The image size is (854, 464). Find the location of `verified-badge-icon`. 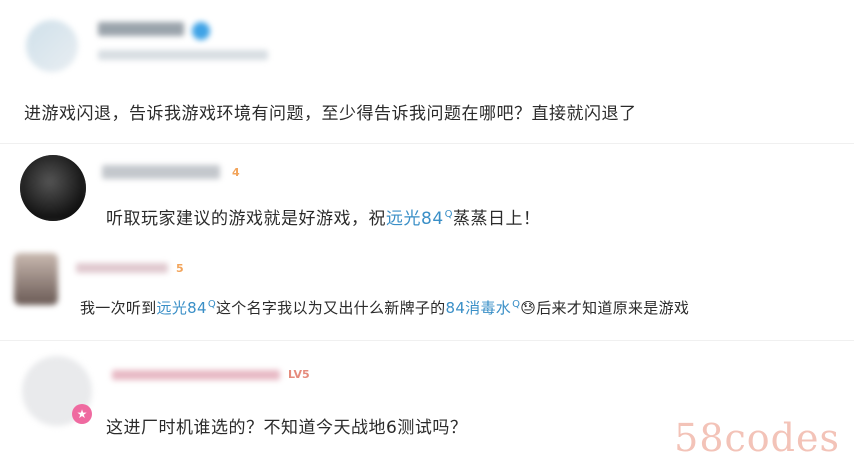

verified-badge-icon is located at coordinates (201, 31).